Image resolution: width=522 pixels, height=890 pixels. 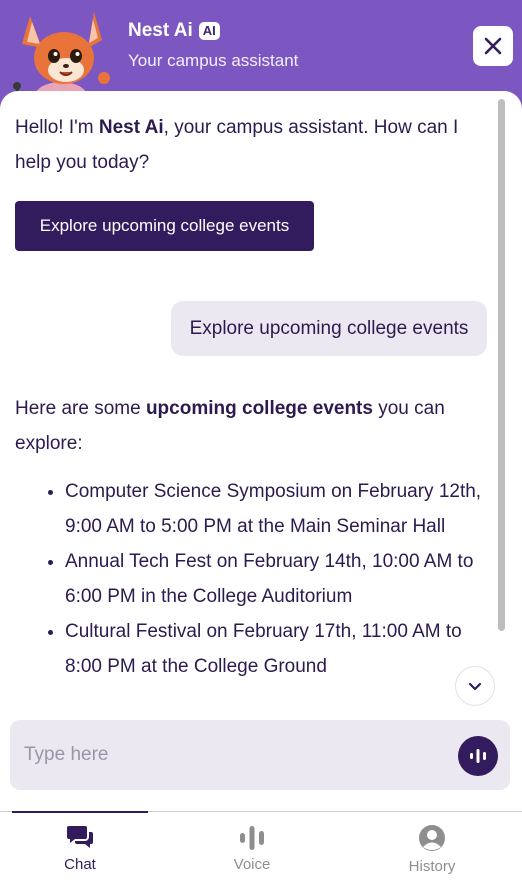 I want to click on nav-label-chat: Chat, so click(x=80, y=864).